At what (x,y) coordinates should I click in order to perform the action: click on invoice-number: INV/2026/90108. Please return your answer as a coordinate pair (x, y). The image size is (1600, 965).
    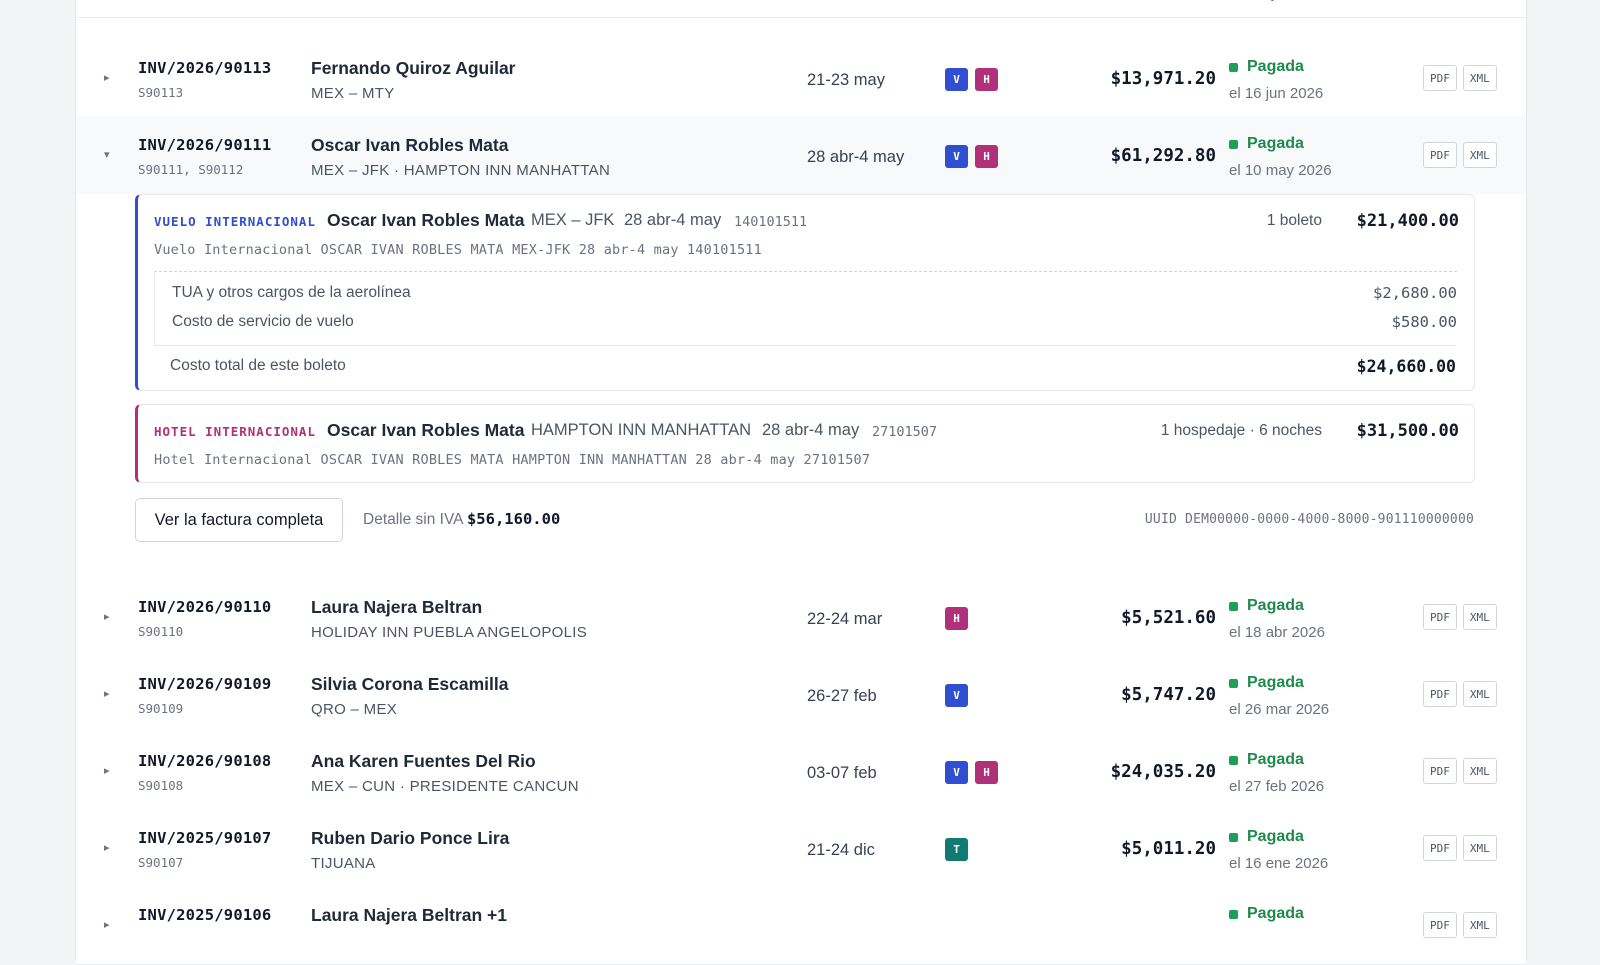
    Looking at the image, I should click on (204, 761).